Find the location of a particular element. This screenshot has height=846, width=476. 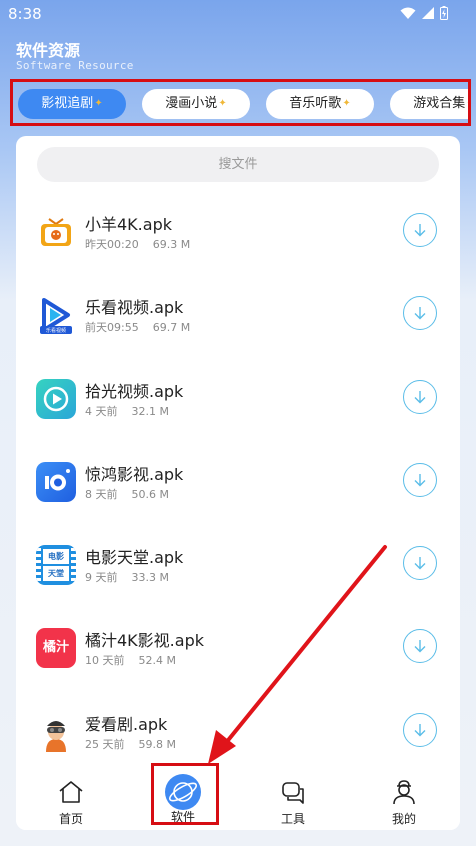

camera-blue-icon is located at coordinates (56, 481).